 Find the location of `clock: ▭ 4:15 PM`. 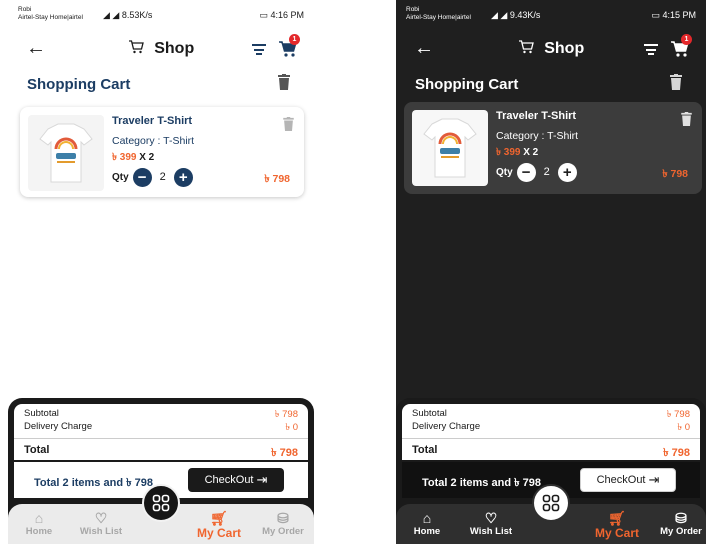

clock: ▭ 4:15 PM is located at coordinates (673, 15).